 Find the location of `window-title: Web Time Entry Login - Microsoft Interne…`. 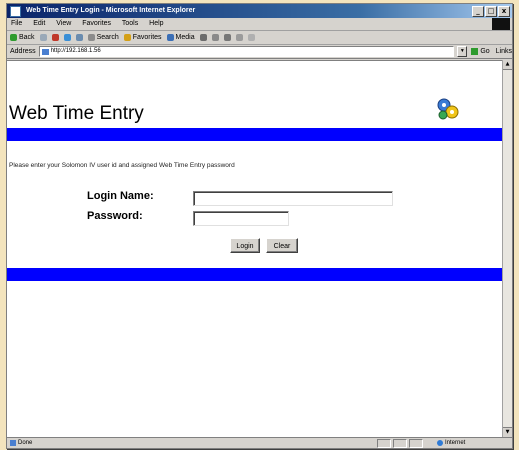

window-title: Web Time Entry Login - Microsoft Interne… is located at coordinates (110, 10).